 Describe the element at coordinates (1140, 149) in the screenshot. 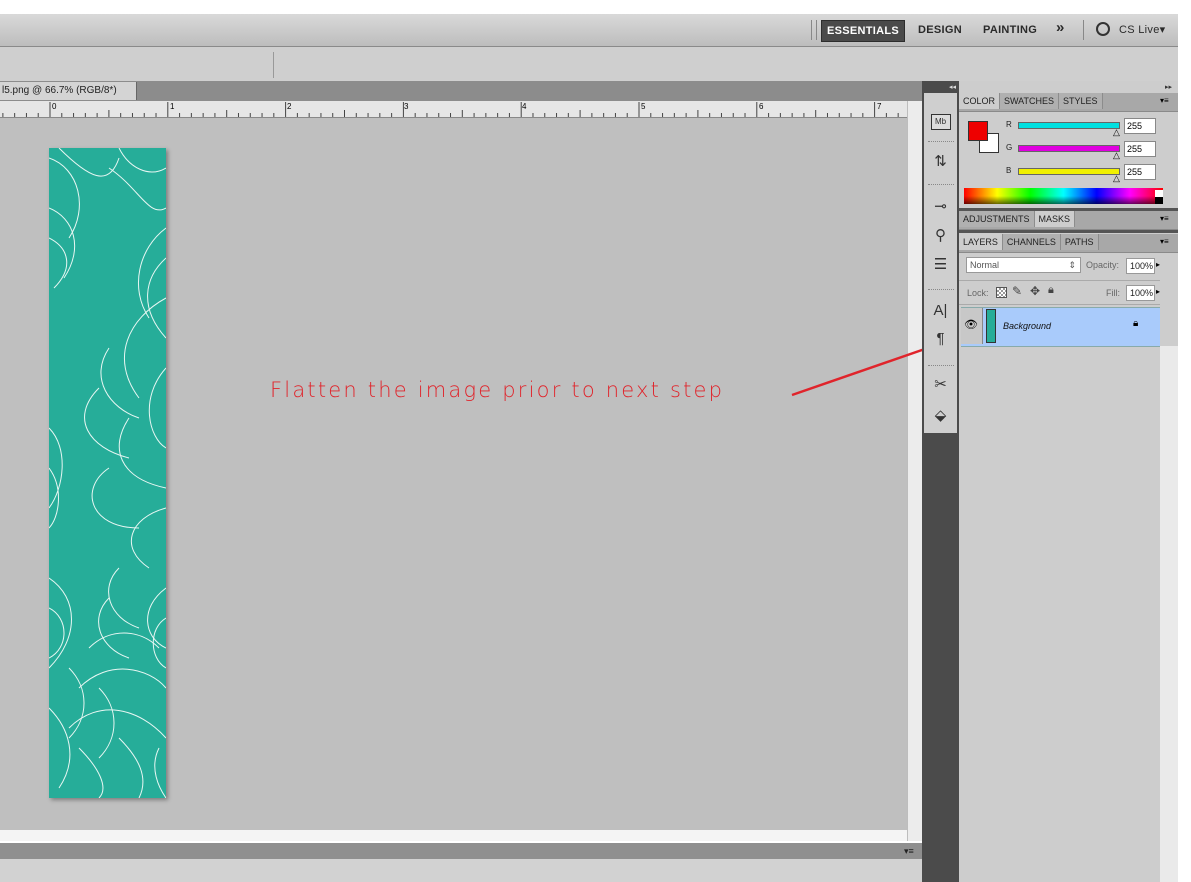

I see `green-value-input: 255` at that location.